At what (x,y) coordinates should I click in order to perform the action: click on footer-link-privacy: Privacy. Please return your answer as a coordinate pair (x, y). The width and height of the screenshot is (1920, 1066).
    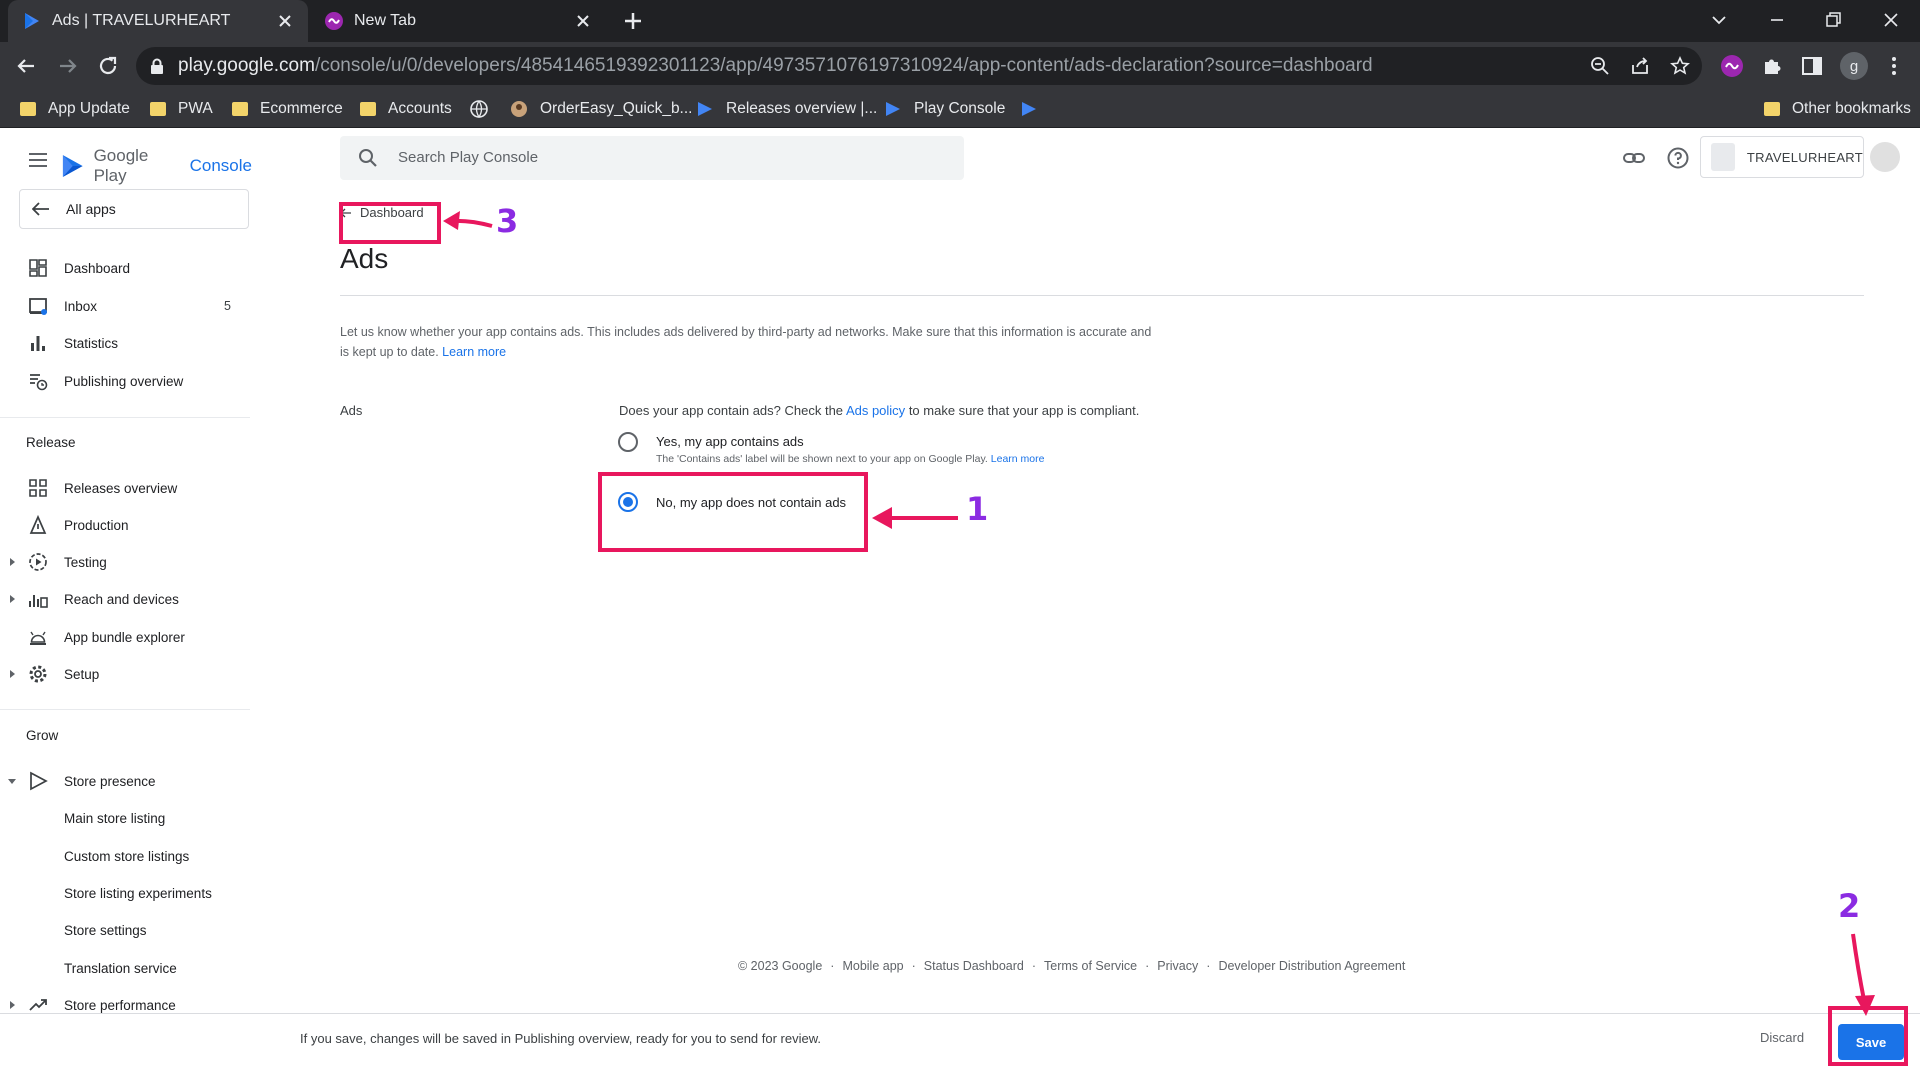
    Looking at the image, I should click on (1177, 966).